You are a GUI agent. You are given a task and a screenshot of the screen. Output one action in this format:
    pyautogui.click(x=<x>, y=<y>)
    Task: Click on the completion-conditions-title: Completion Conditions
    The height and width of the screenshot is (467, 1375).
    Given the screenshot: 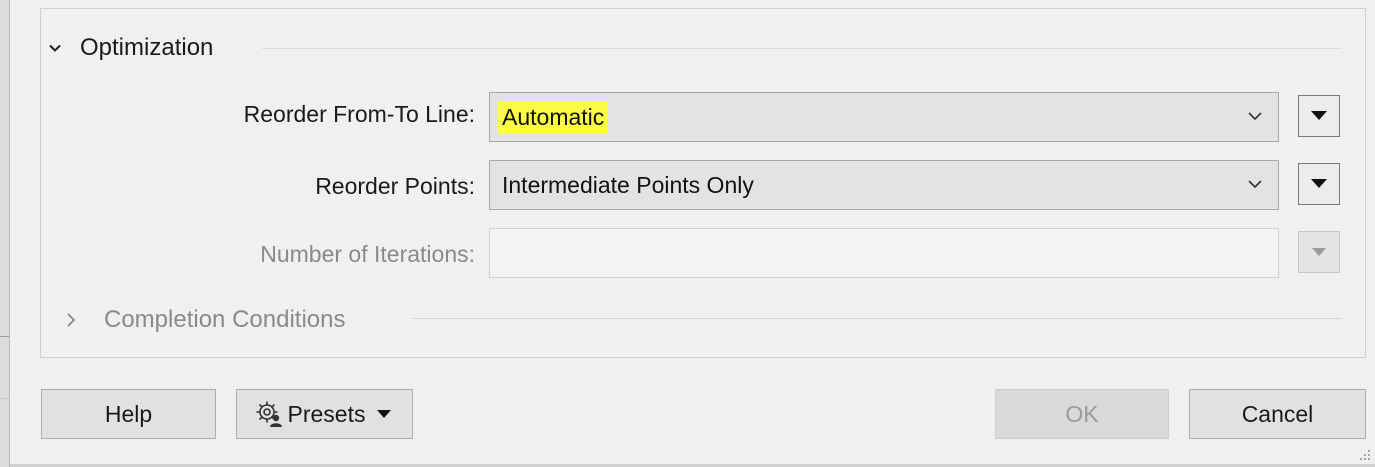 What is the action you would take?
    pyautogui.click(x=225, y=319)
    